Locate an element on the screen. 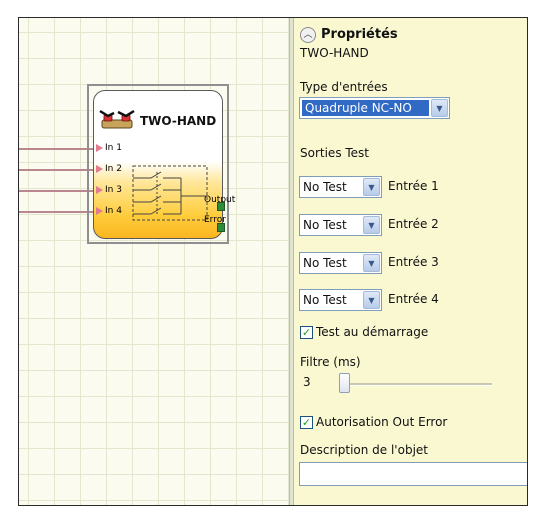  error-out-checkbox: ✓ is located at coordinates (306, 422).